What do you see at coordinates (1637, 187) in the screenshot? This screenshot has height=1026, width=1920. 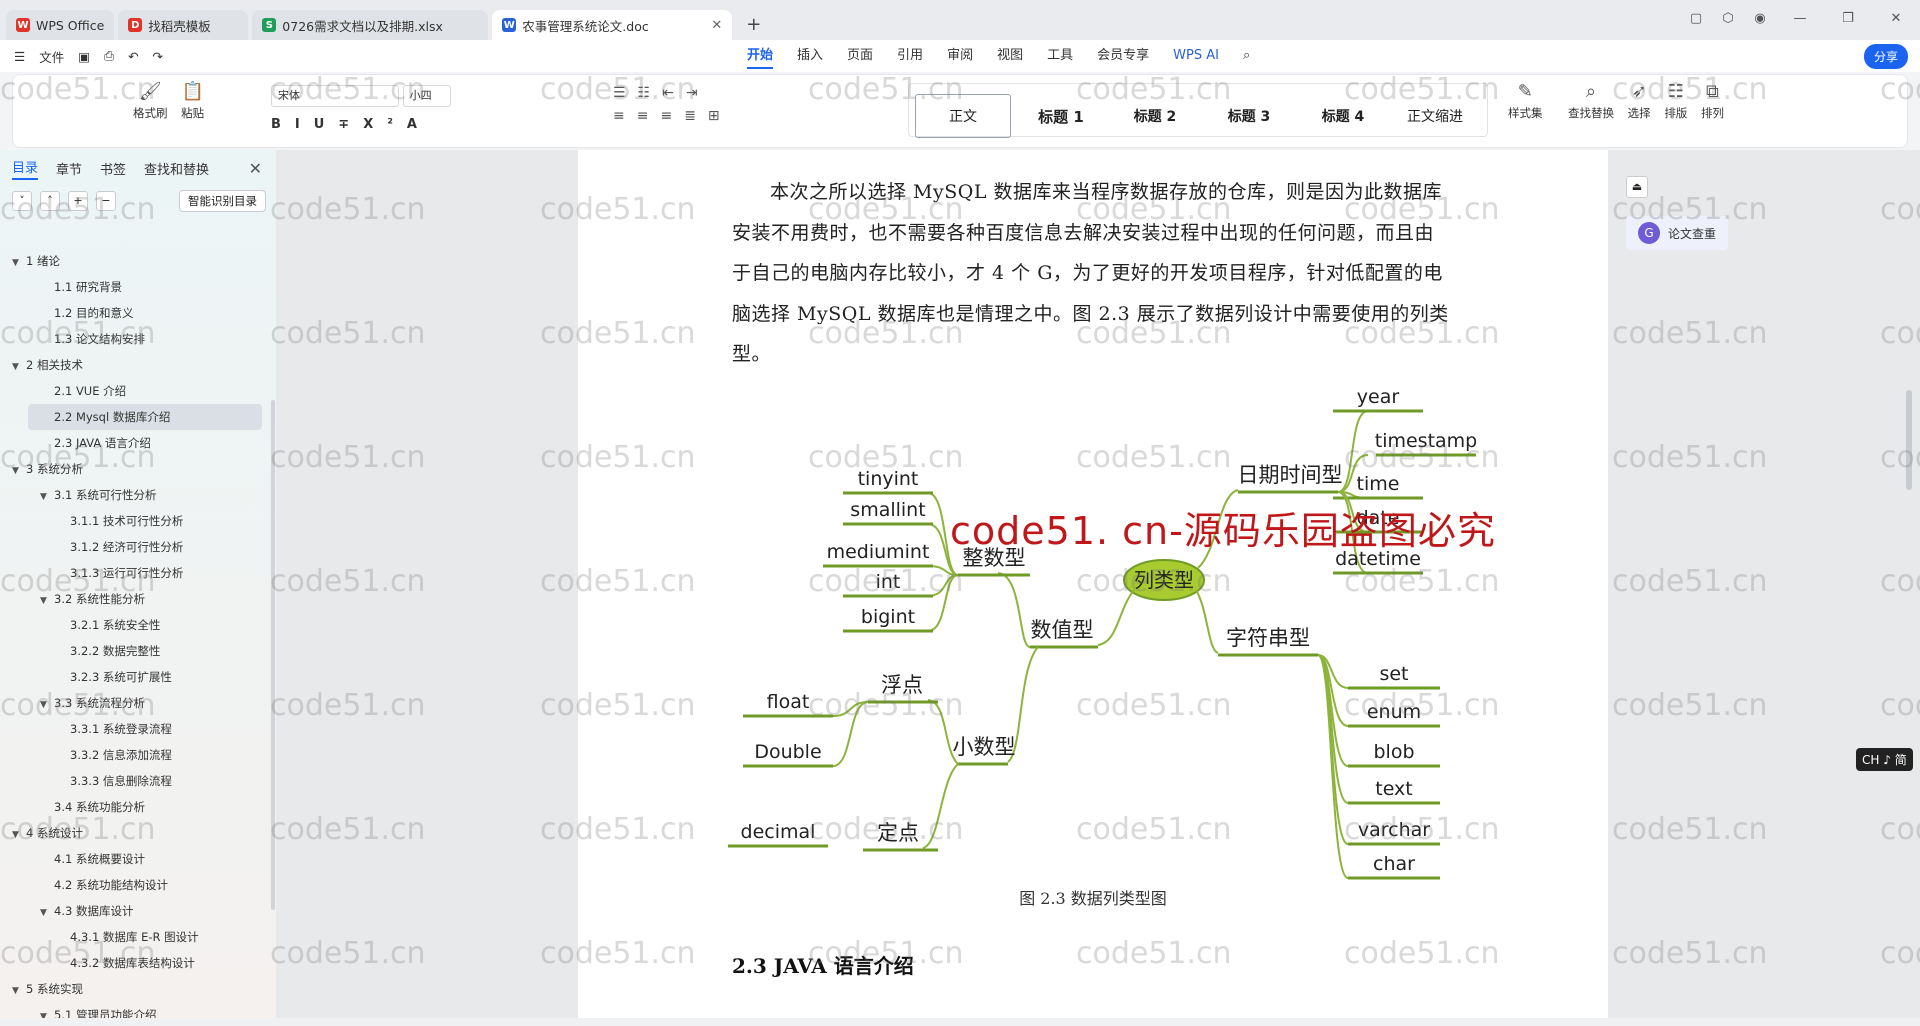 I see `collapse-panel-icon: ⏏` at bounding box center [1637, 187].